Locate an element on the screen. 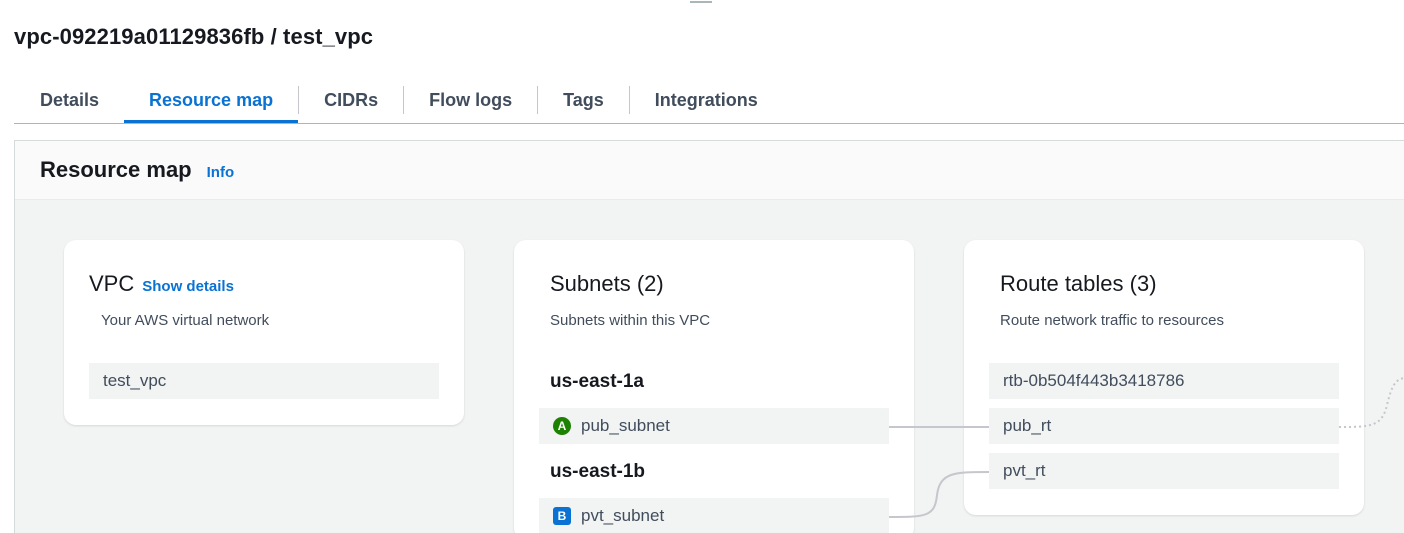 The height and width of the screenshot is (533, 1404). route-table-item: rtb-0b504f443b3418786 is located at coordinates (1164, 381).